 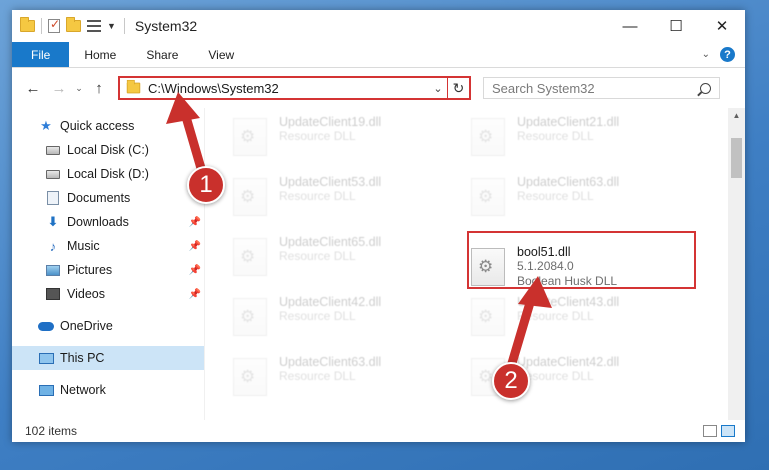 I want to click on step-2-callout: 2, so click(x=511, y=381).